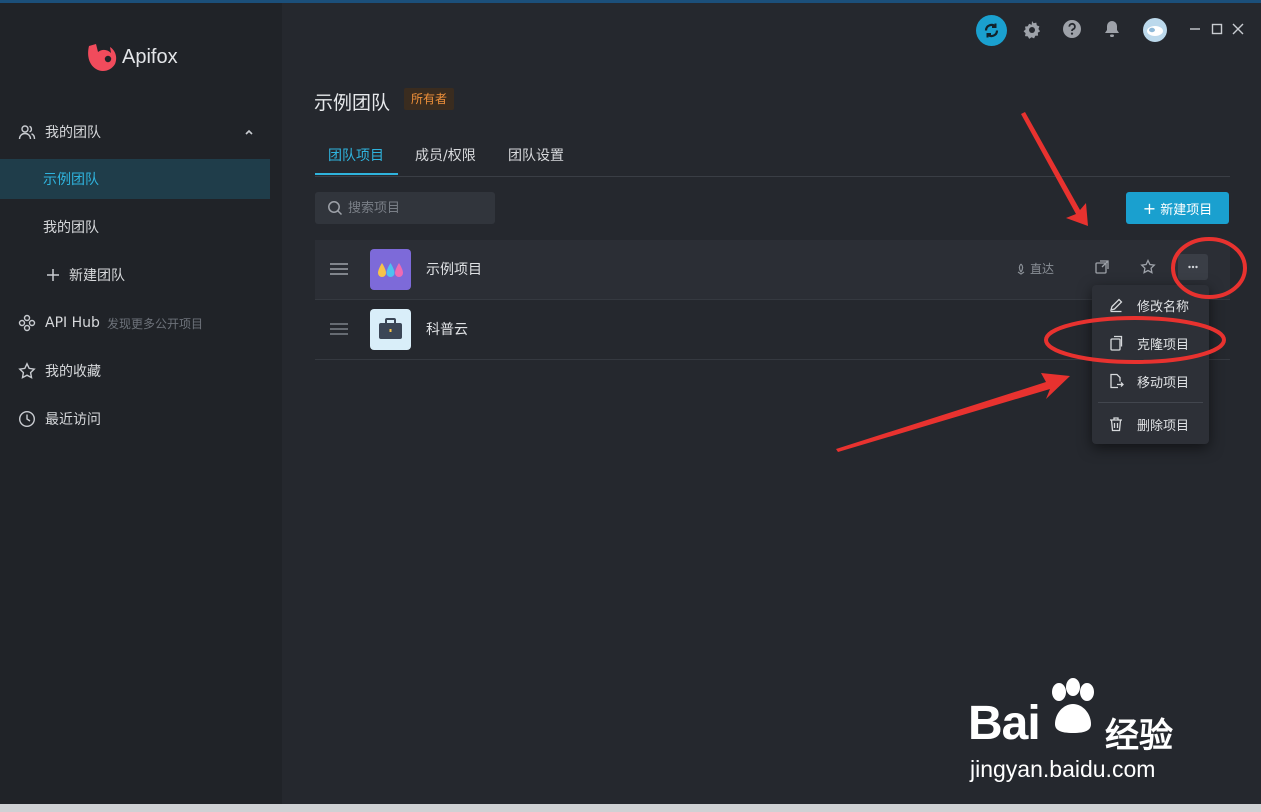 The height and width of the screenshot is (812, 1261). What do you see at coordinates (73, 133) in the screenshot?
I see `sidebar-group-label: 我的团队` at bounding box center [73, 133].